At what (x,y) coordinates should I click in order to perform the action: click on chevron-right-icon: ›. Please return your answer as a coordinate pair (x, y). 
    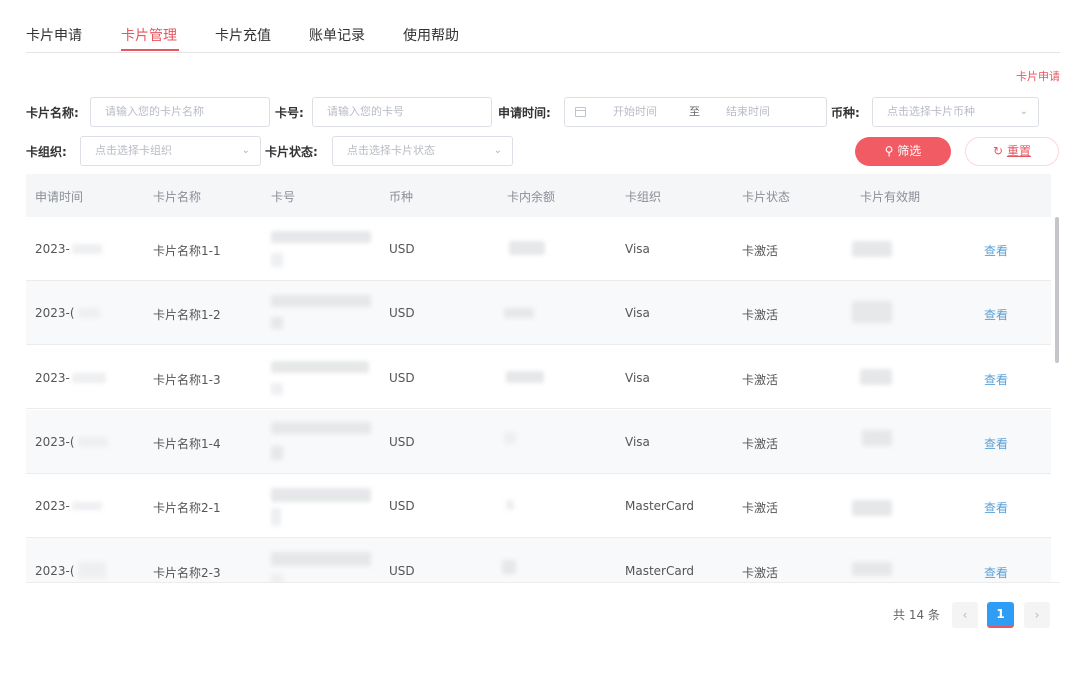
    Looking at the image, I should click on (1037, 615).